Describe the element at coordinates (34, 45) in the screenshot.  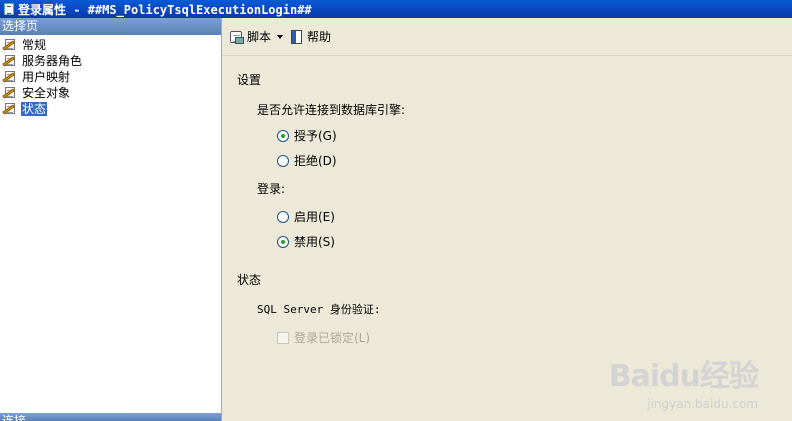
I see `page-item-label: 常规` at that location.